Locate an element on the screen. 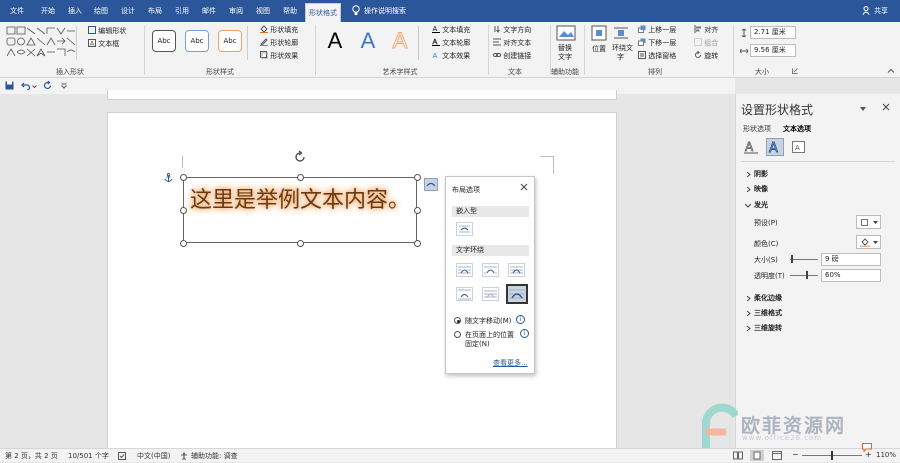 This screenshot has height=463, width=900. wrap-inline-icon is located at coordinates (464, 229).